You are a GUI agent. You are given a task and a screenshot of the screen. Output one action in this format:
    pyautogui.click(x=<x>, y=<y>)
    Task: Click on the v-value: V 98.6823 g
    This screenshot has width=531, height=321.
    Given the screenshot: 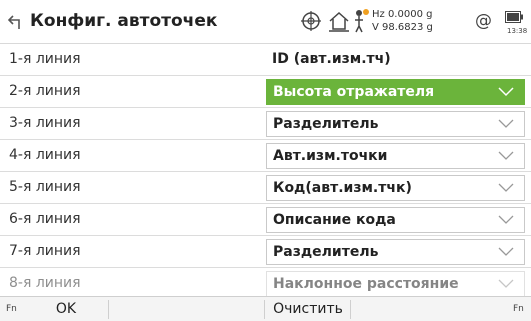 What is the action you would take?
    pyautogui.click(x=402, y=27)
    